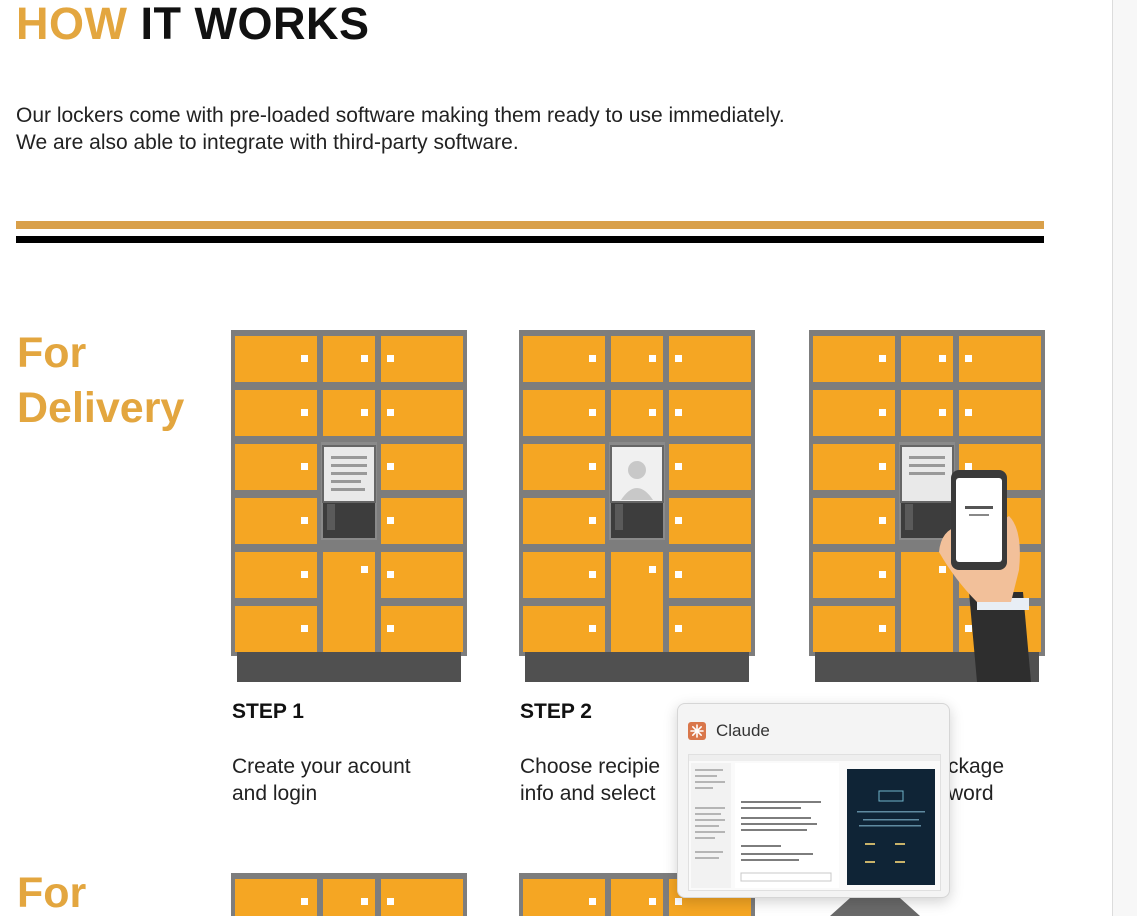 The height and width of the screenshot is (916, 1137). I want to click on step-1-desc-line-1: Create your acount, so click(321, 766).